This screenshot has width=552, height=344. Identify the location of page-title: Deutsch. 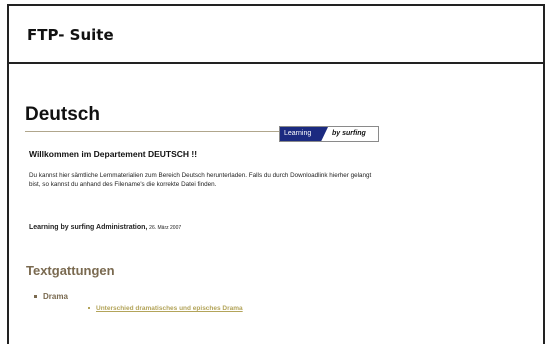
(62, 114).